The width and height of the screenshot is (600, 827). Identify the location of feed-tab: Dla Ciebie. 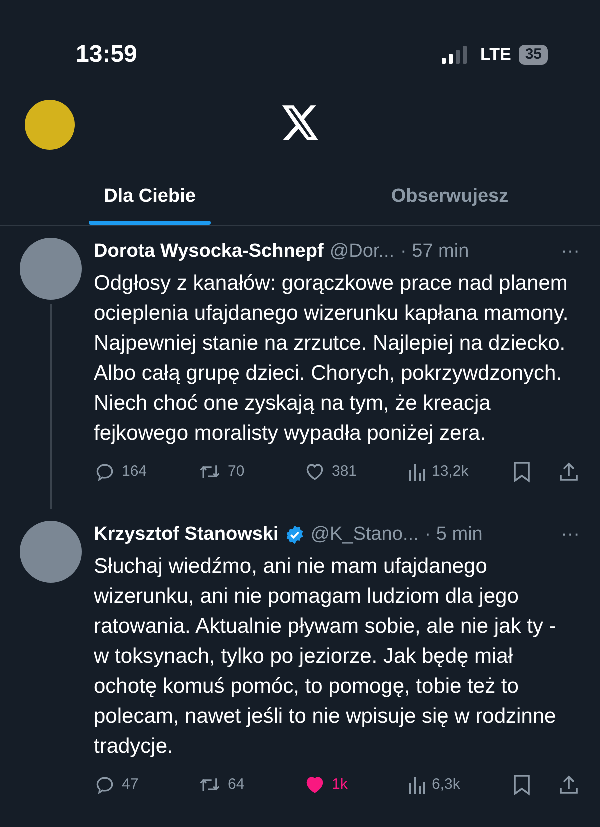
(150, 197).